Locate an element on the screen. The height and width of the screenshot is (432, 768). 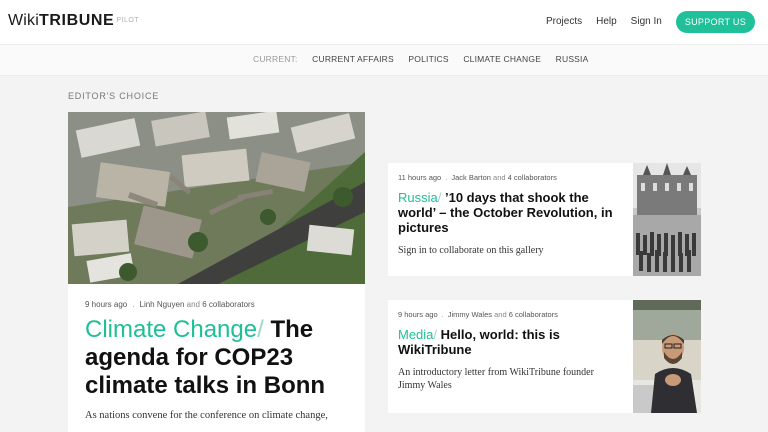
category-current-affairs: CURRENT AFFAIRS is located at coordinates (353, 59).